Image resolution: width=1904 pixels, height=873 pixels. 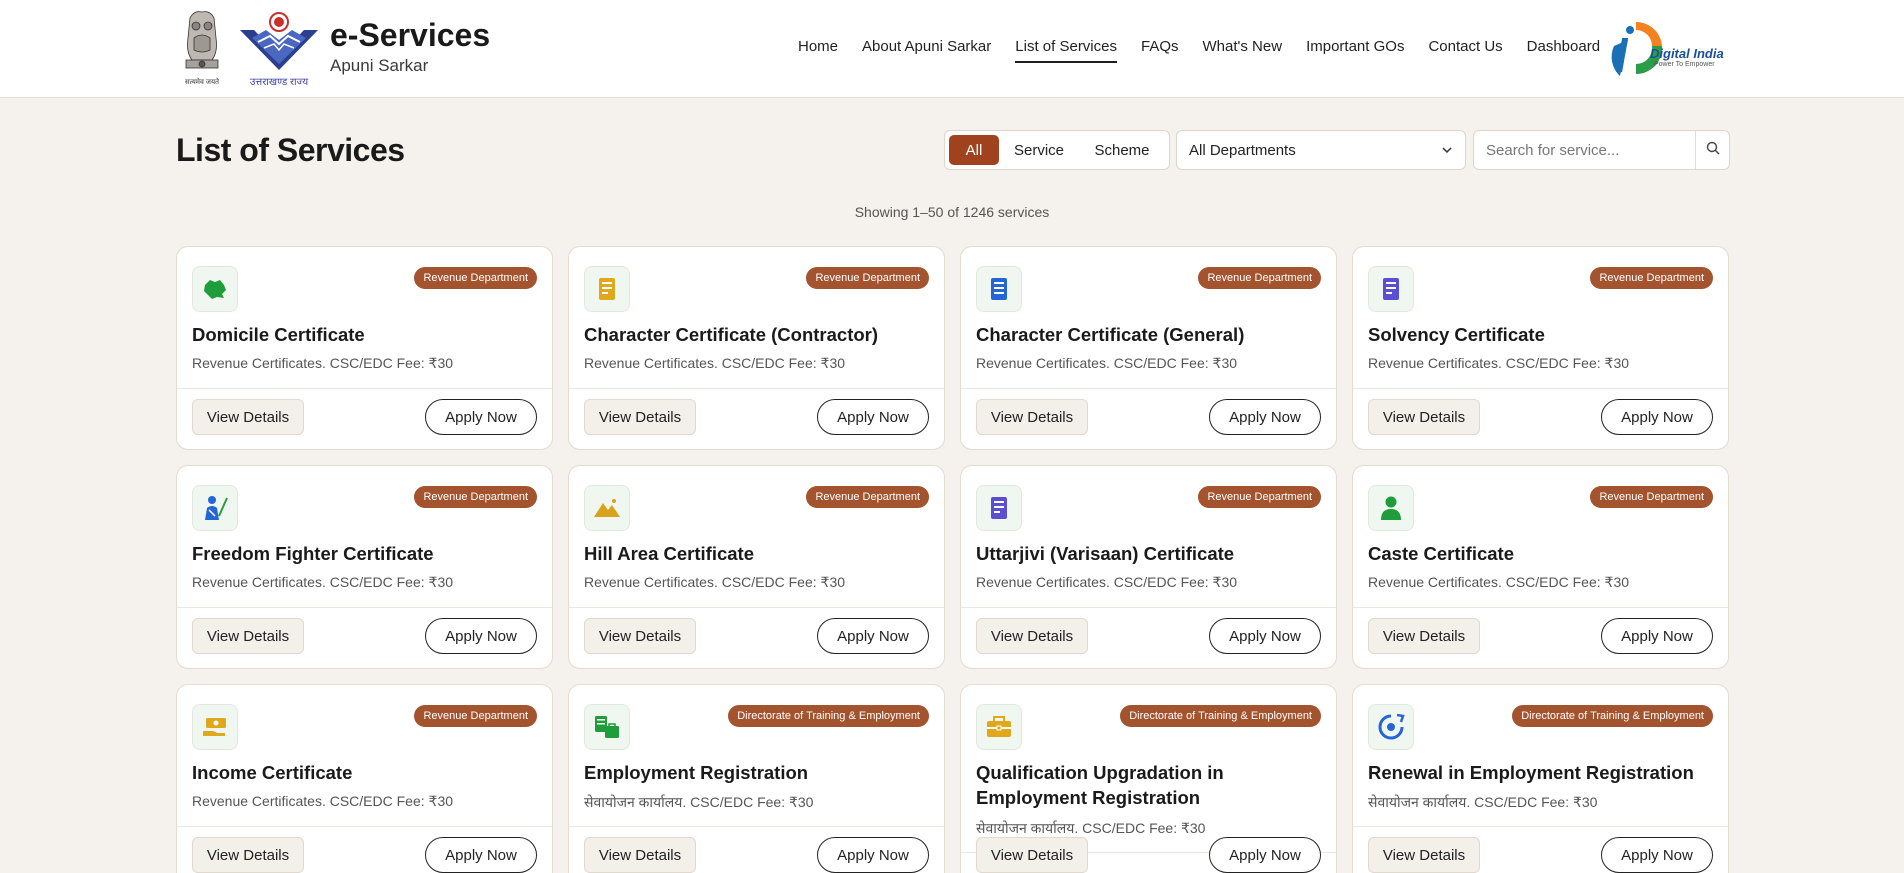 I want to click on results-count: Showing 1–50 of 1246 services, so click(x=952, y=212).